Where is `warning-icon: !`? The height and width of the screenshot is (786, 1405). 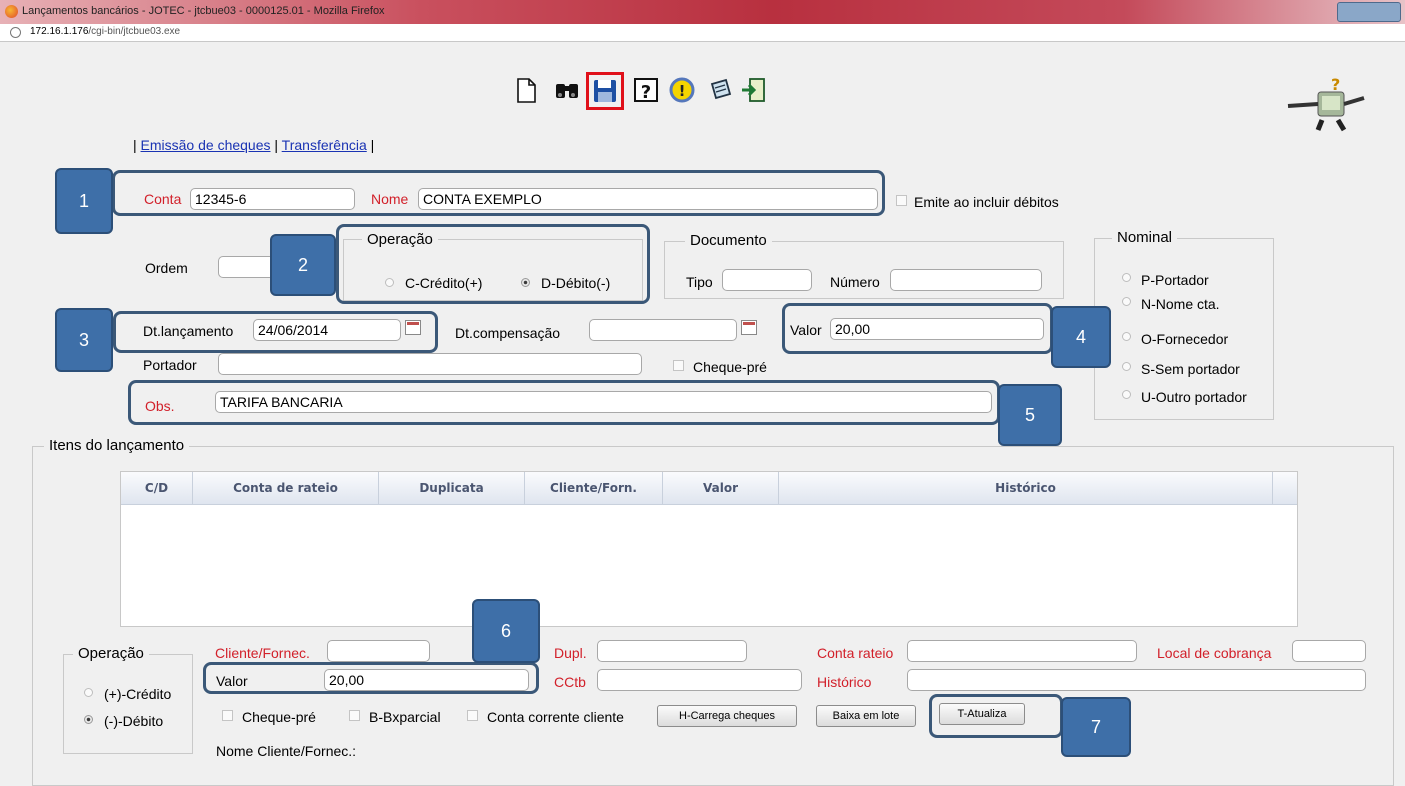 warning-icon: ! is located at coordinates (682, 90).